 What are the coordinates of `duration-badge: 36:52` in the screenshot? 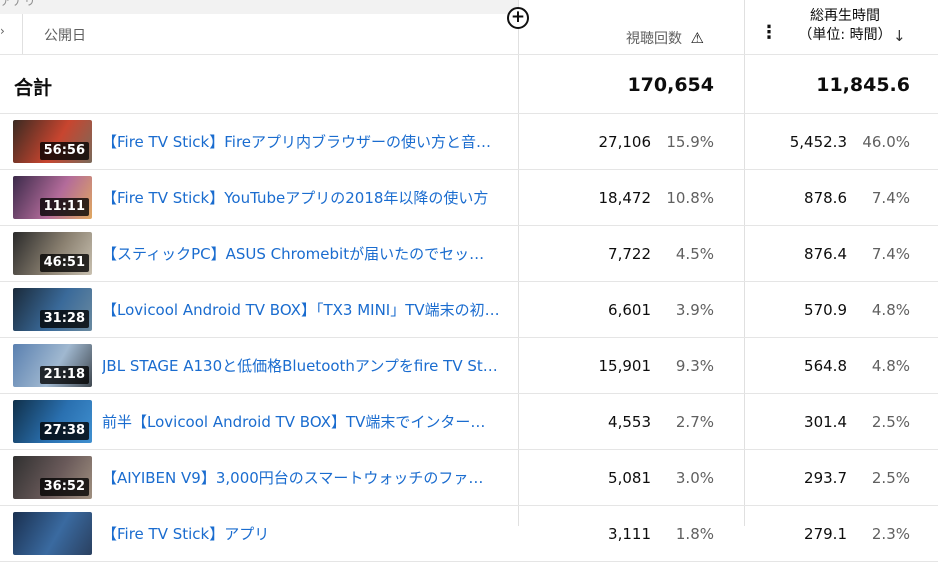 It's located at (64, 487).